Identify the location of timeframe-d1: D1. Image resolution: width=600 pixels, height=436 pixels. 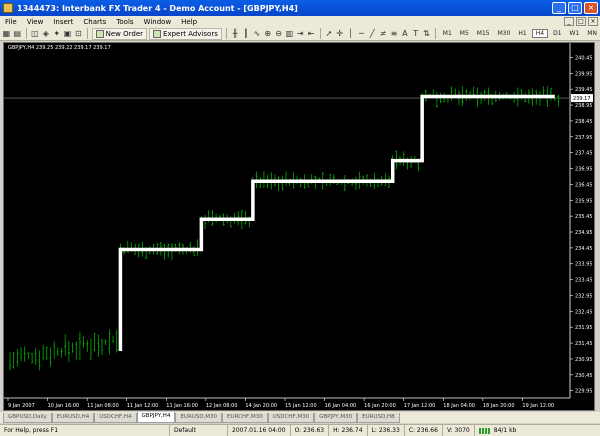
(557, 33).